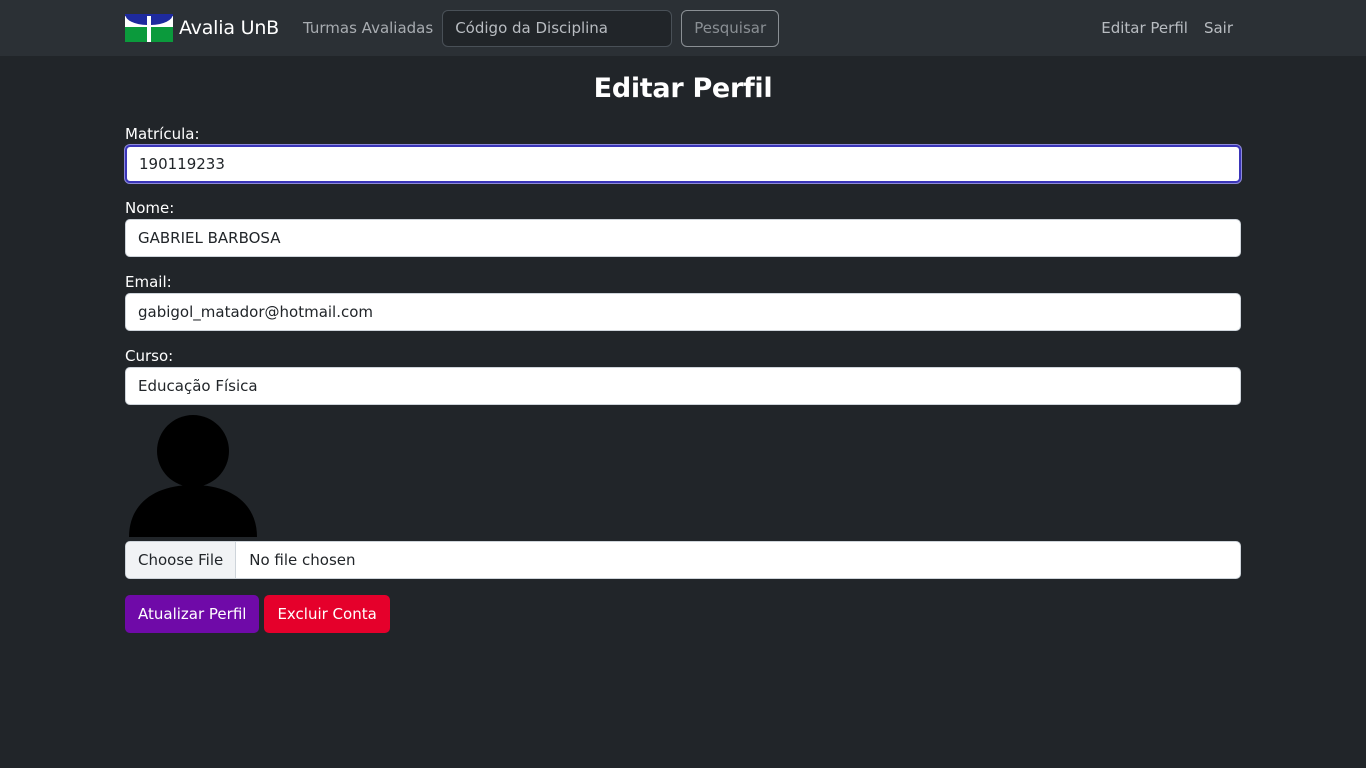 The image size is (1366, 768). Describe the element at coordinates (368, 28) in the screenshot. I see `nav-link-turmas-avaliadas: Turmas Avaliadas` at that location.